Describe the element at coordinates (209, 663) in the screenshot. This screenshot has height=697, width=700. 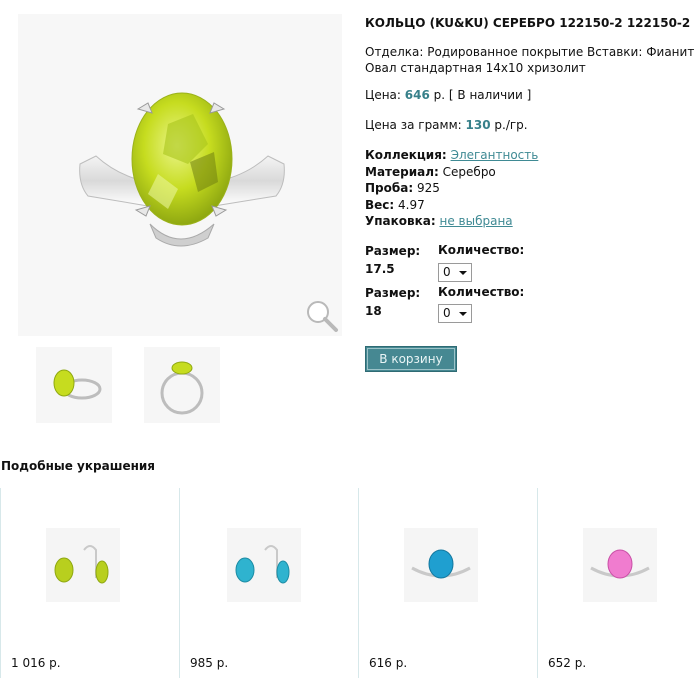
I see `similar-item-price: 985 р.` at that location.